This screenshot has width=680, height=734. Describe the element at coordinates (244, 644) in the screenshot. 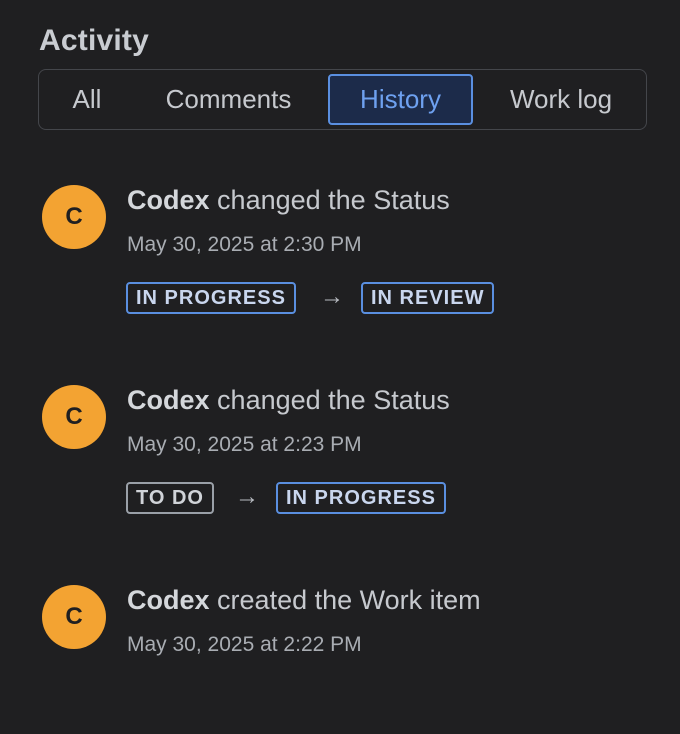

I see `entry-timestamp: May 30, 2025 at 2:22 PM` at that location.